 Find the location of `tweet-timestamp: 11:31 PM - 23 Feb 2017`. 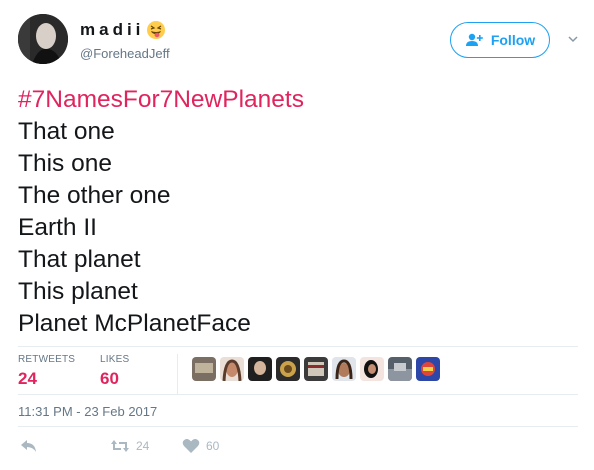

tweet-timestamp: 11:31 PM - 23 Feb 2017 is located at coordinates (87, 411).